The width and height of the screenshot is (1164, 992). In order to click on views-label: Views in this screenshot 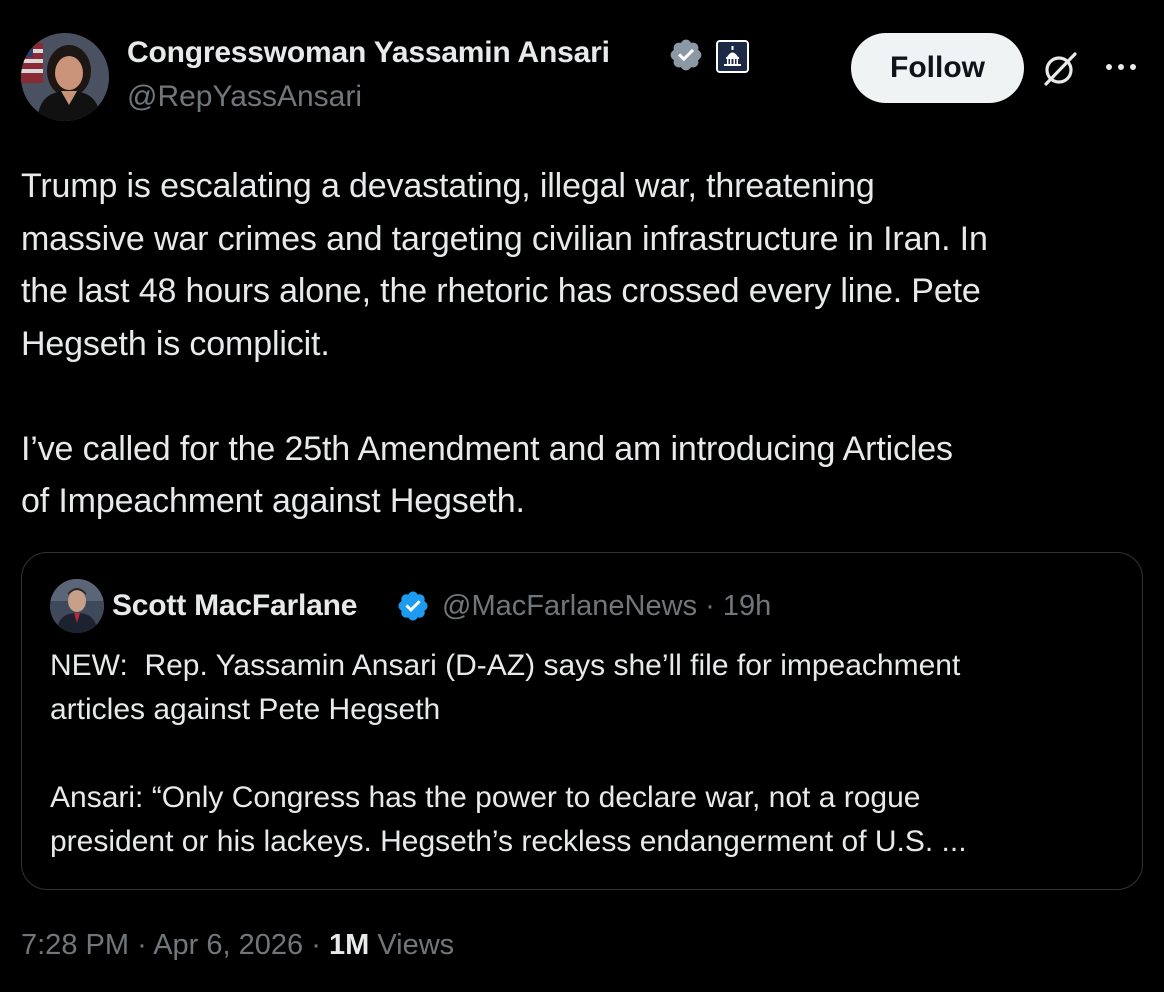, I will do `click(416, 945)`.